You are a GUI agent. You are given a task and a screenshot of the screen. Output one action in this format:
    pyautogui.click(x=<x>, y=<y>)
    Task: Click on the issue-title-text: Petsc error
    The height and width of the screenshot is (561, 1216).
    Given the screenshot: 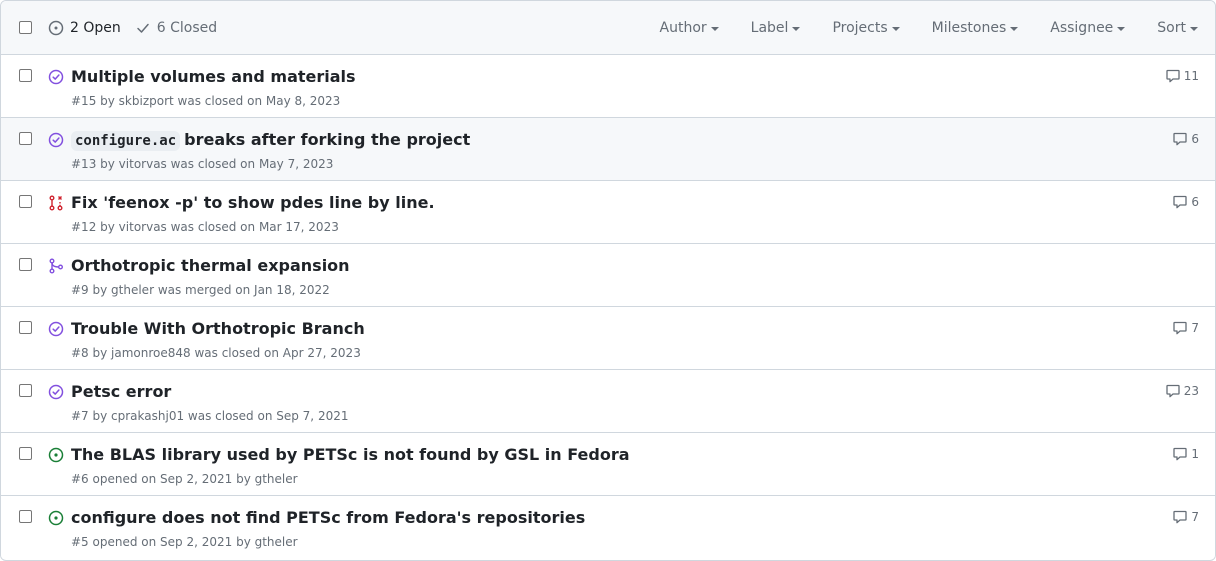 What is the action you would take?
    pyautogui.click(x=121, y=391)
    